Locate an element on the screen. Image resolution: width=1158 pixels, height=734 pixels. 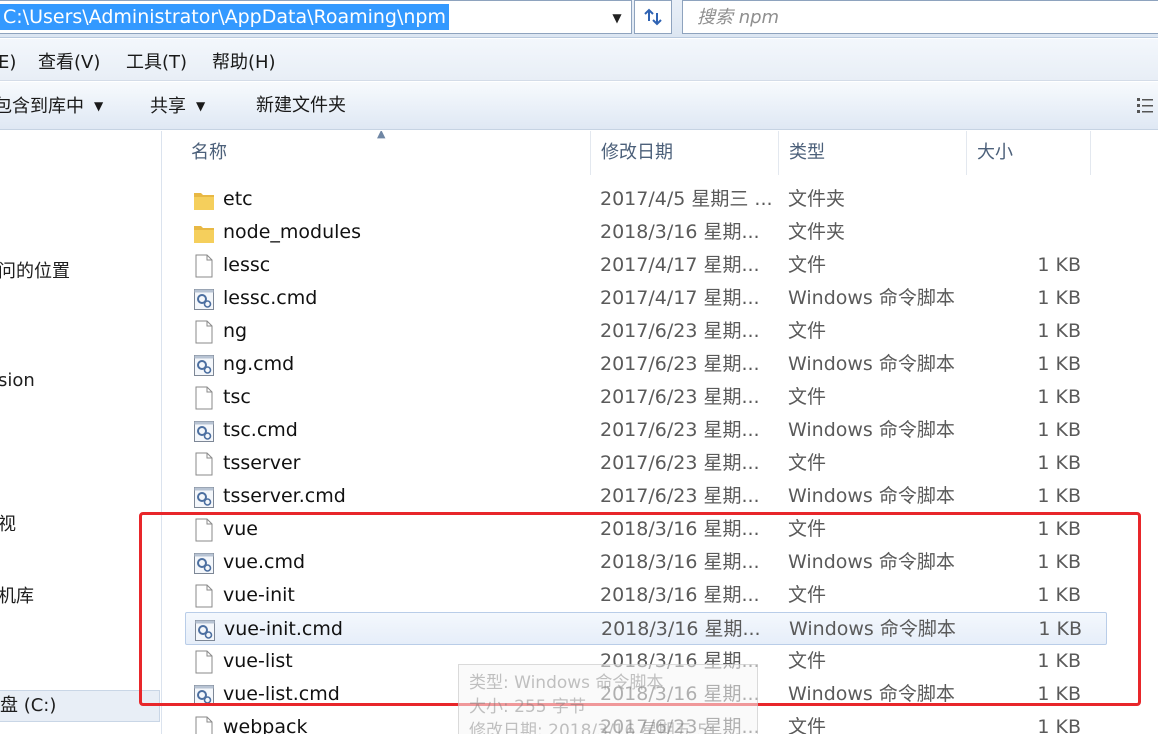
file-row: vue-init 2018/3/16 星期... 文件 1 KB is located at coordinates (646, 595).